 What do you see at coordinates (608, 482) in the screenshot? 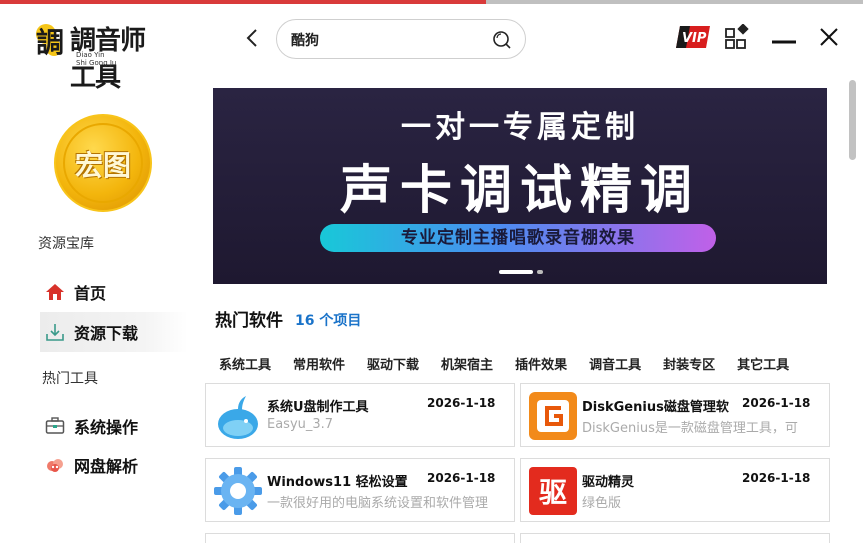
I see `software-name: 驱动精灵` at bounding box center [608, 482].